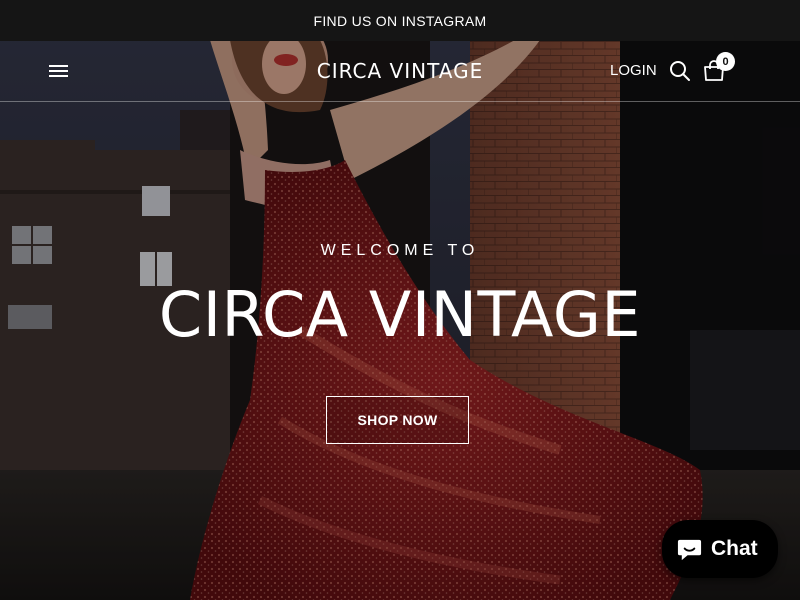  What do you see at coordinates (734, 548) in the screenshot?
I see `chat-label: Chat` at bounding box center [734, 548].